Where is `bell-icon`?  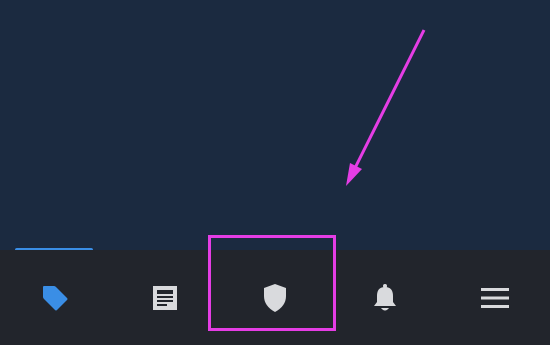
bell-icon is located at coordinates (385, 298).